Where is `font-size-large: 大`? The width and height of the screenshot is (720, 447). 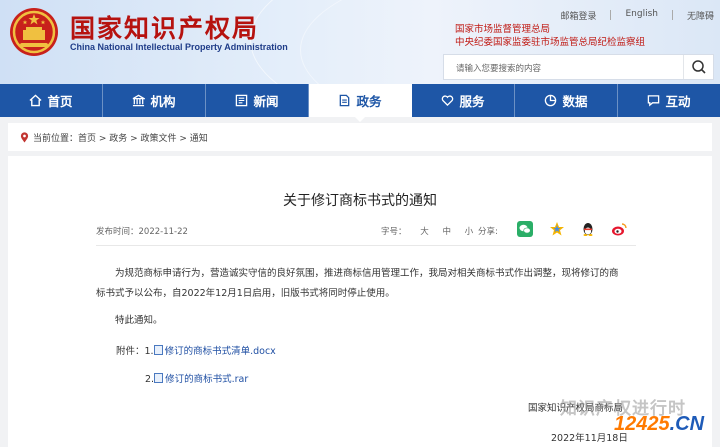
font-size-large: 大 is located at coordinates (424, 232).